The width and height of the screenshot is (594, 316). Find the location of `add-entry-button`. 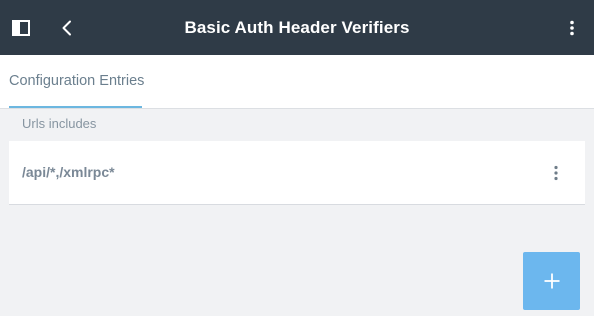

add-entry-button is located at coordinates (551, 281).